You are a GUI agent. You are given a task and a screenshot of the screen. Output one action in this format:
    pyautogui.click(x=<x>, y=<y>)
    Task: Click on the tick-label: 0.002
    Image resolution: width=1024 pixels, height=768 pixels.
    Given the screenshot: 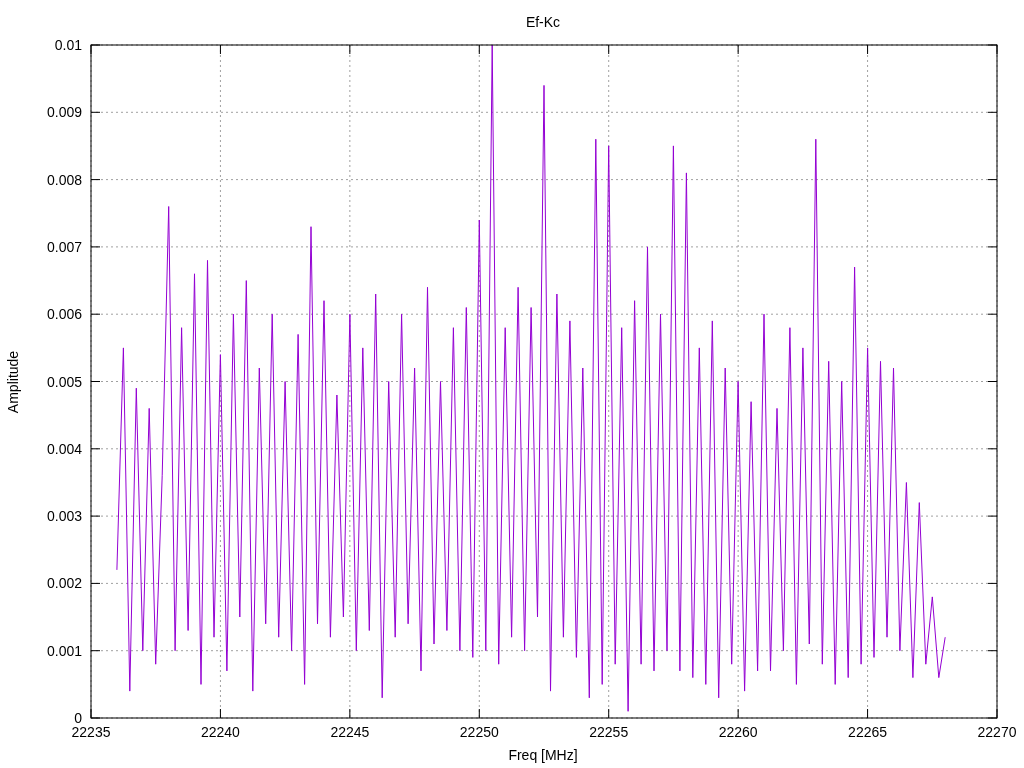 What is the action you would take?
    pyautogui.click(x=64, y=583)
    